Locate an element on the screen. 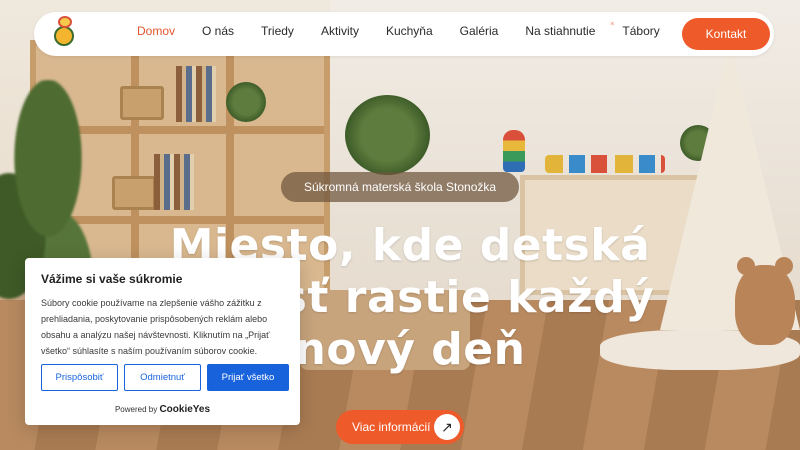 The image size is (800, 450). nav-item-galeria: Galéria is located at coordinates (479, 31).